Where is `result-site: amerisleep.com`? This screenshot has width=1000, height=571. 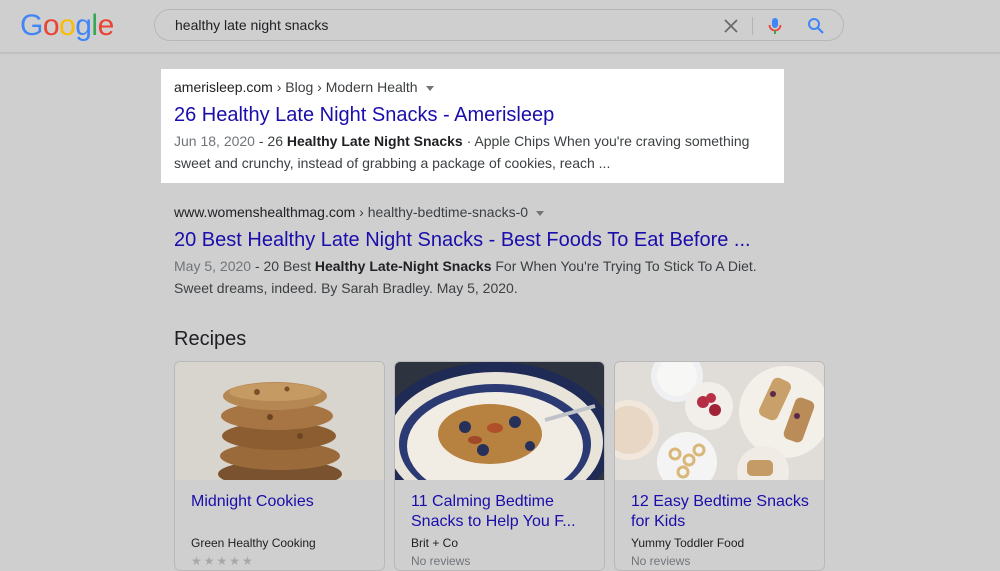
result-site: amerisleep.com is located at coordinates (223, 87).